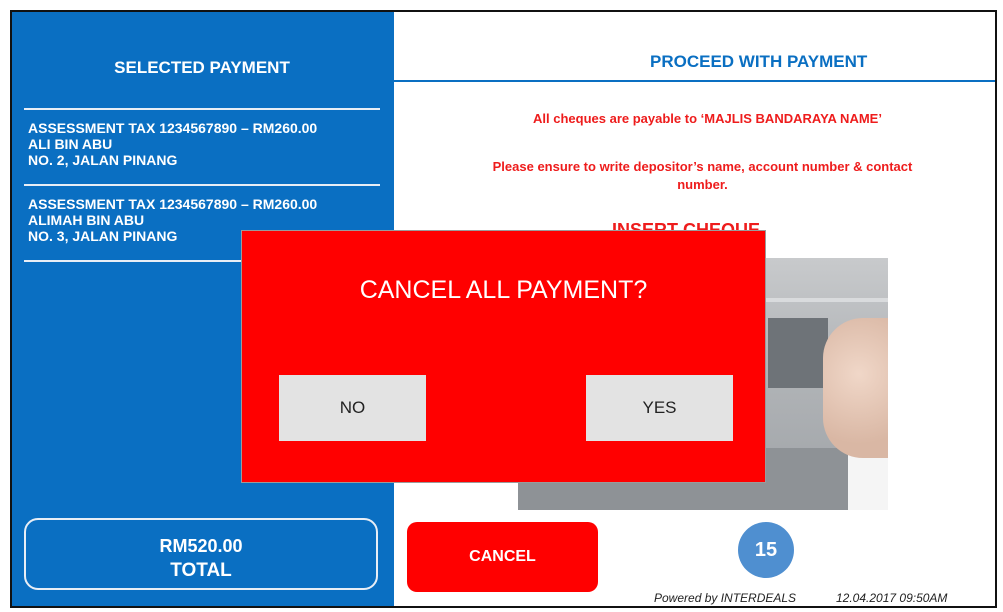  Describe the element at coordinates (103, 160) in the screenshot. I see `payment-item-1-address: NO. 2, JALAN PINANG` at that location.